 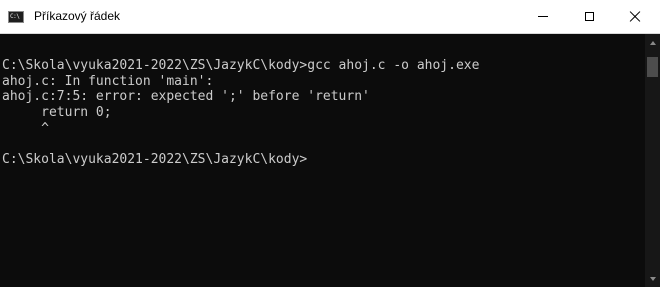 I want to click on chevron-up-icon, so click(x=652, y=42).